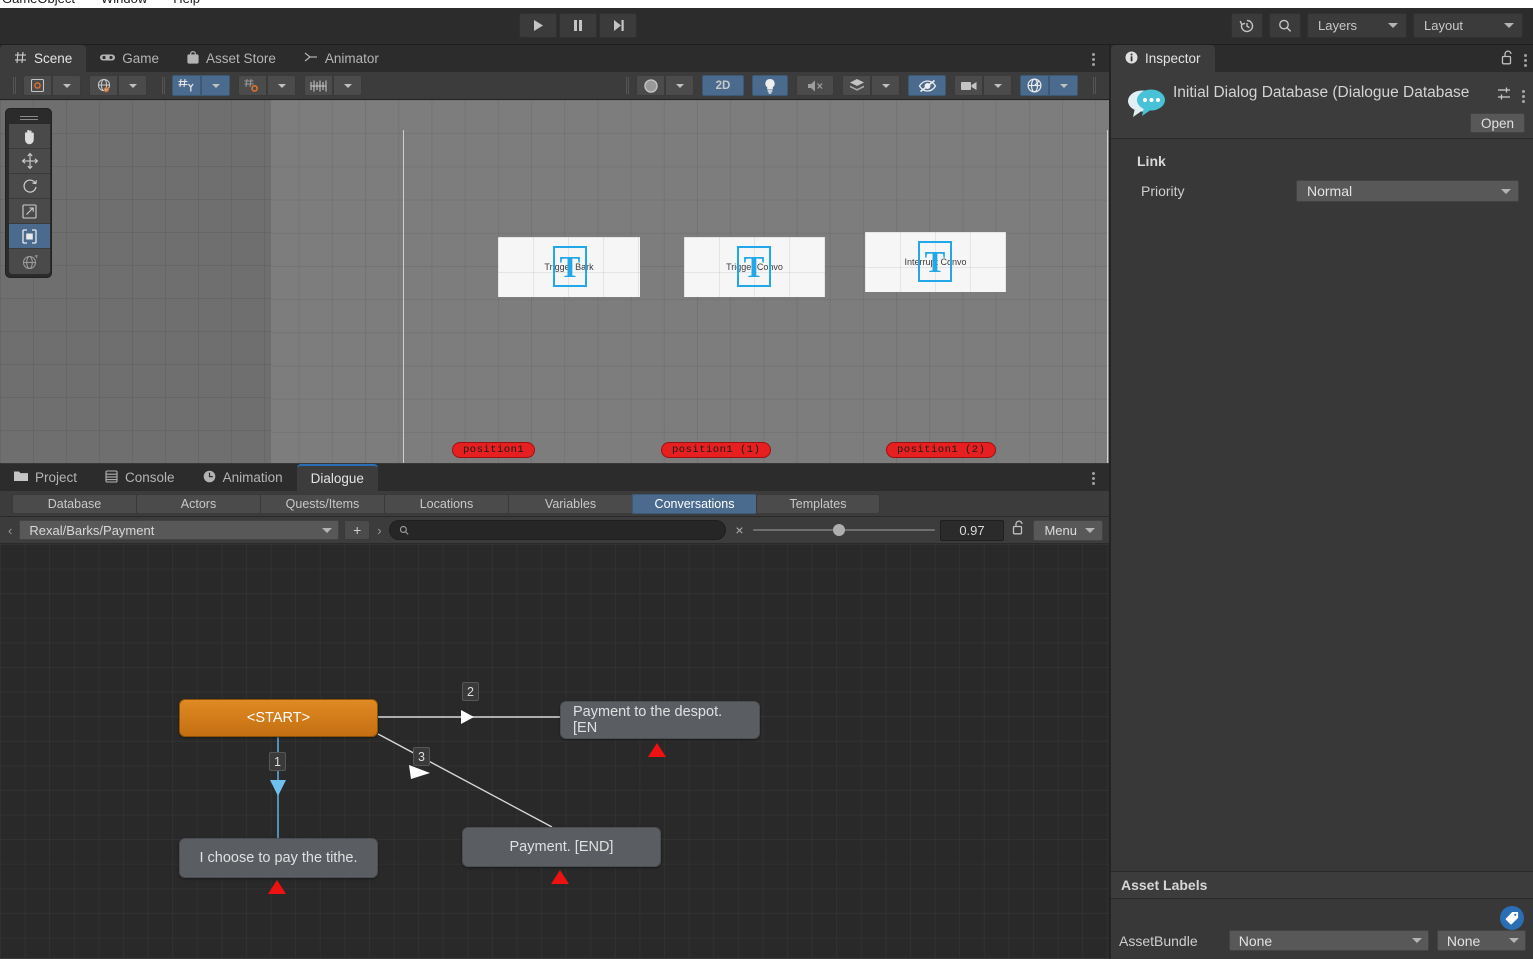 The image size is (1533, 959). I want to click on visibility-off-icon, so click(927, 85).